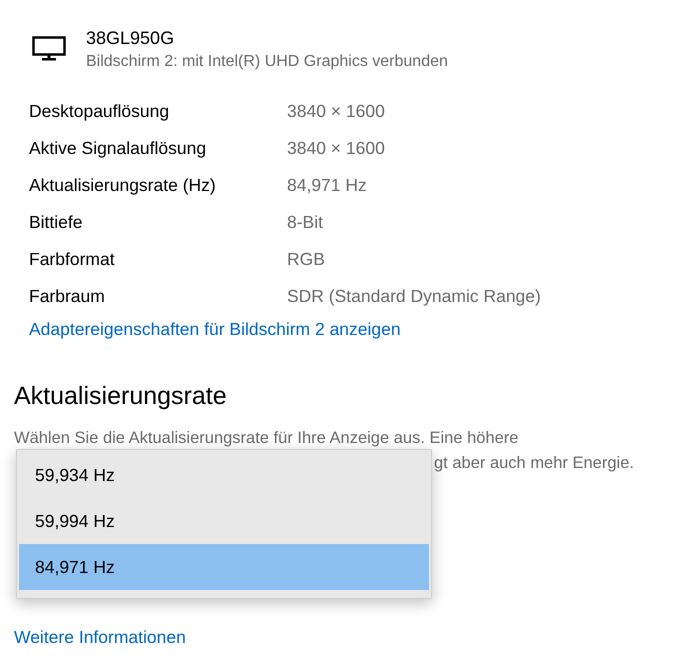 The width and height of the screenshot is (699, 663). Describe the element at coordinates (215, 329) in the screenshot. I see `adapter-properties-link: Adaptereigenschaften für Bildschirm 2 anzeigen` at that location.